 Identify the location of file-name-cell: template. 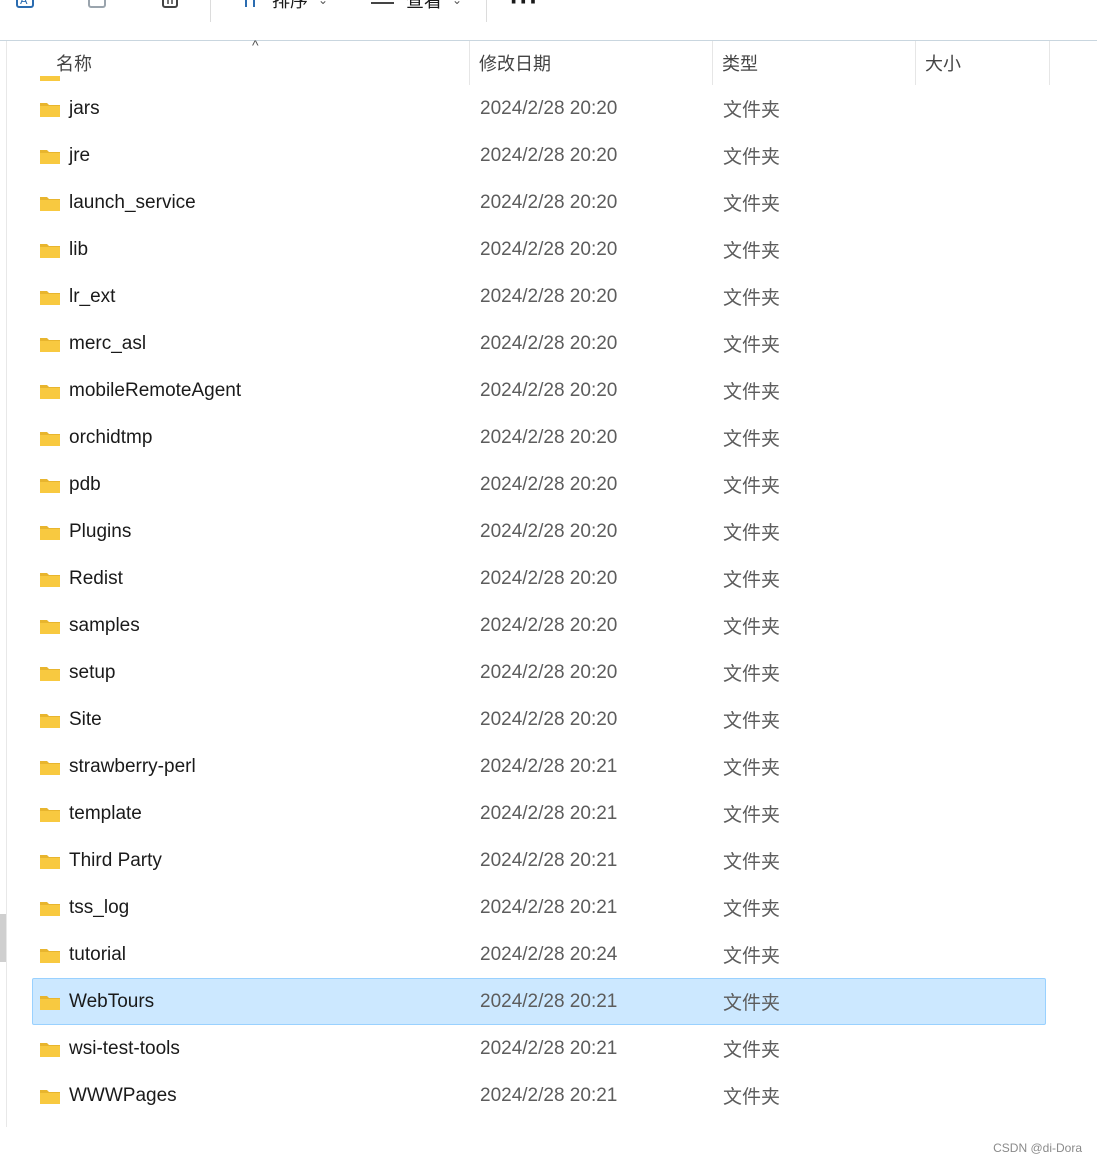
(90, 814).